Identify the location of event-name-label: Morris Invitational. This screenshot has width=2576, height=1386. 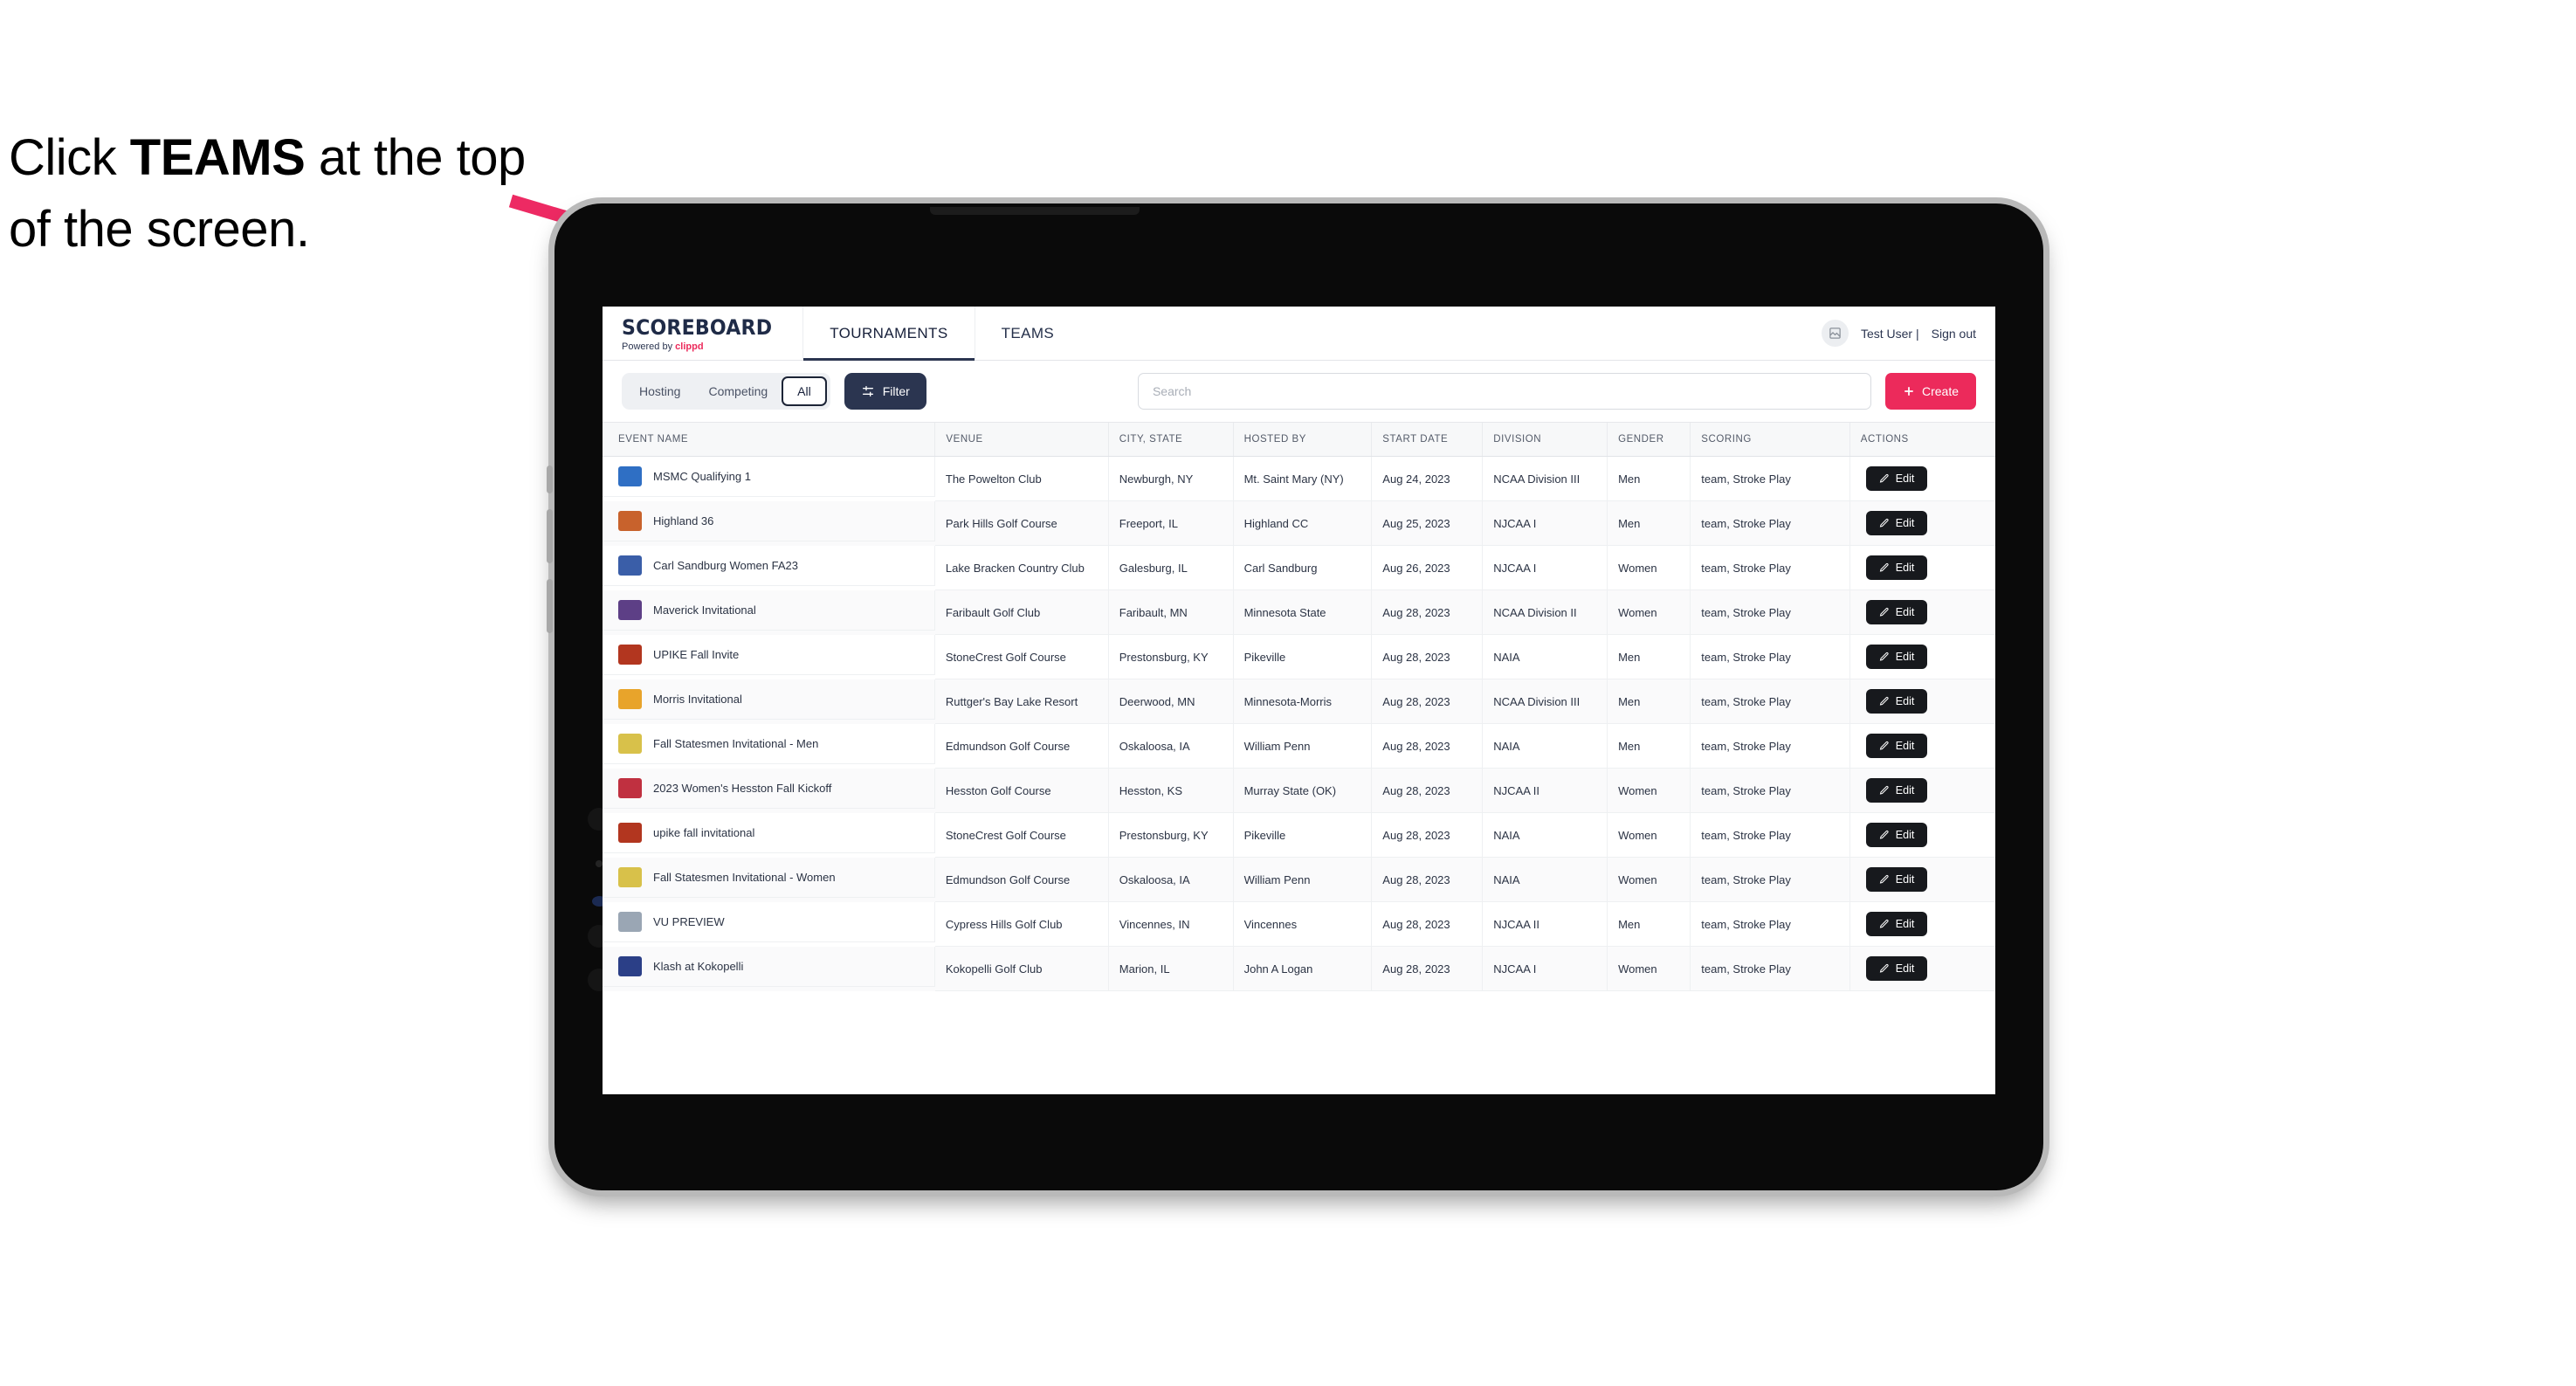
(697, 699).